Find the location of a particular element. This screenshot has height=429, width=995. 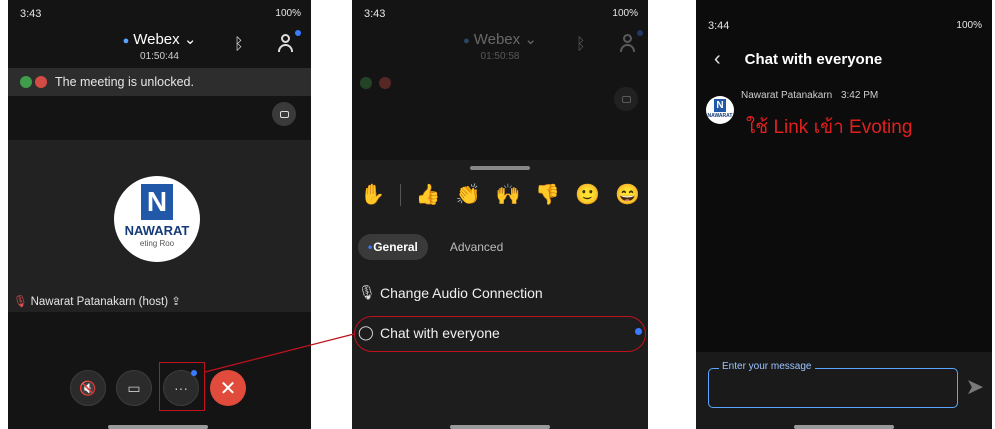

thumbs-up-icon: 👍 is located at coordinates (428, 194).